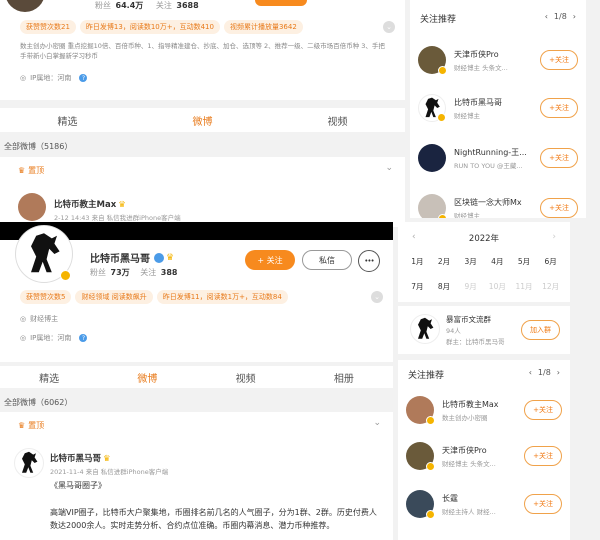 The image size is (600, 540). Describe the element at coordinates (159, 257) in the screenshot. I see `verified-icon` at that location.